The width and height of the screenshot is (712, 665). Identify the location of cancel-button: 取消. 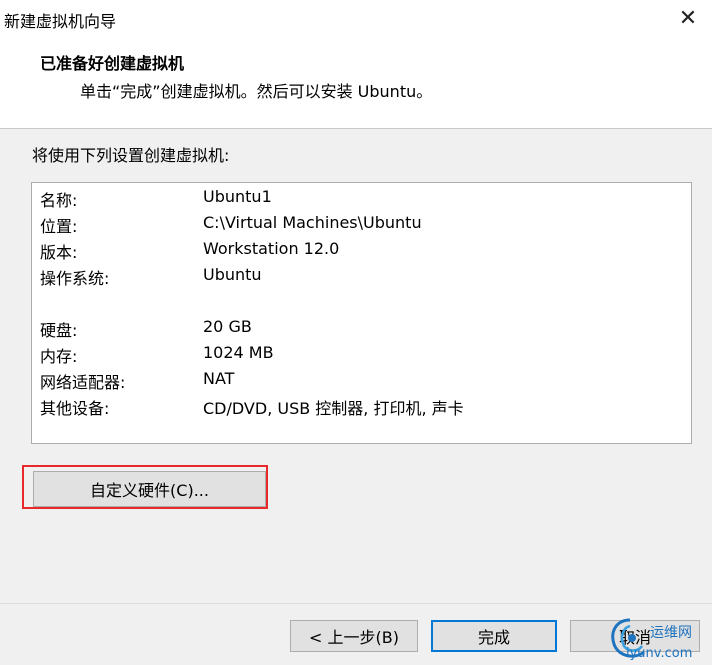
(635, 636).